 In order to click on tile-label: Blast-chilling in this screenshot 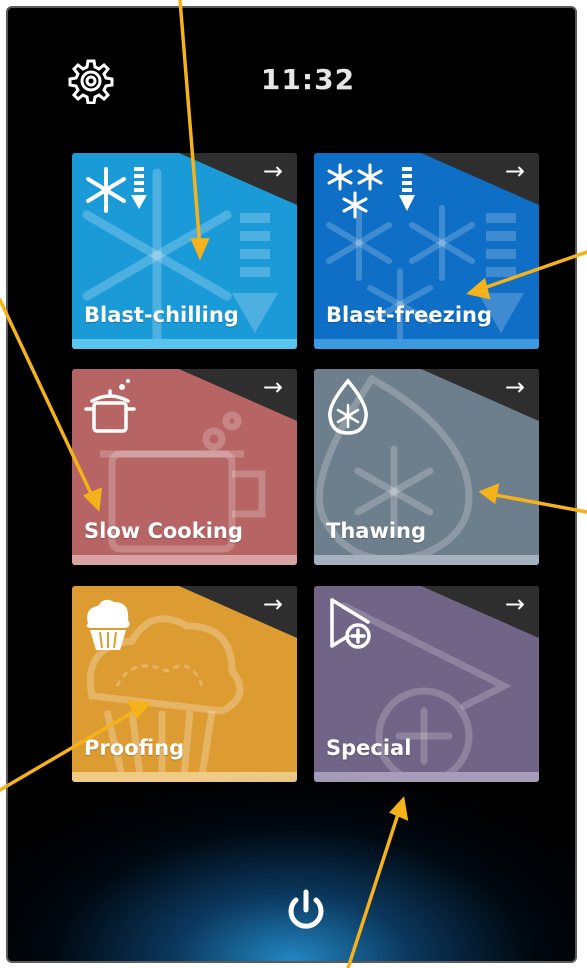, I will do `click(161, 315)`.